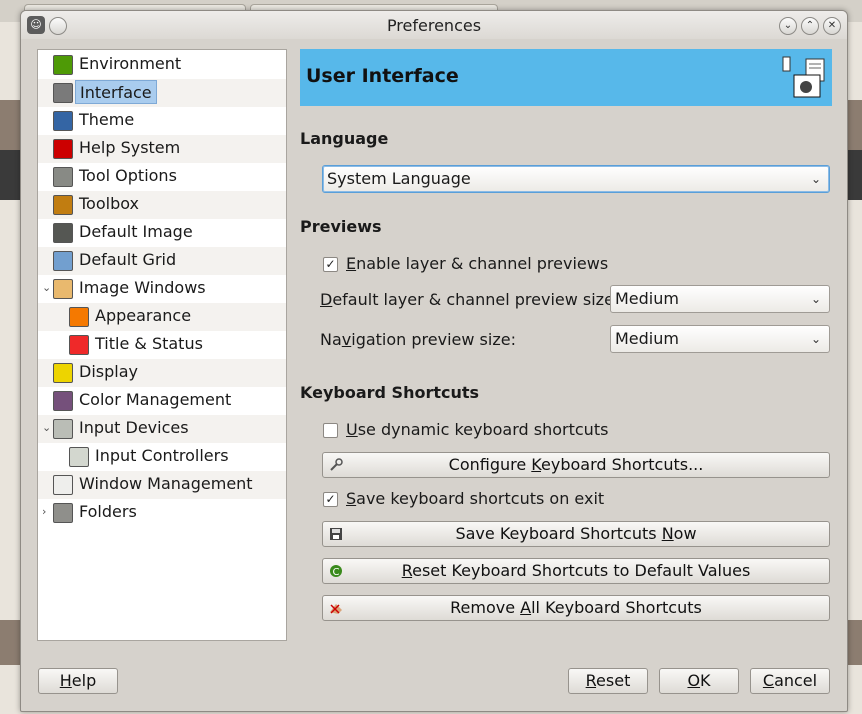  Describe the element at coordinates (336, 534) in the screenshot. I see `floppy-disk-icon` at that location.